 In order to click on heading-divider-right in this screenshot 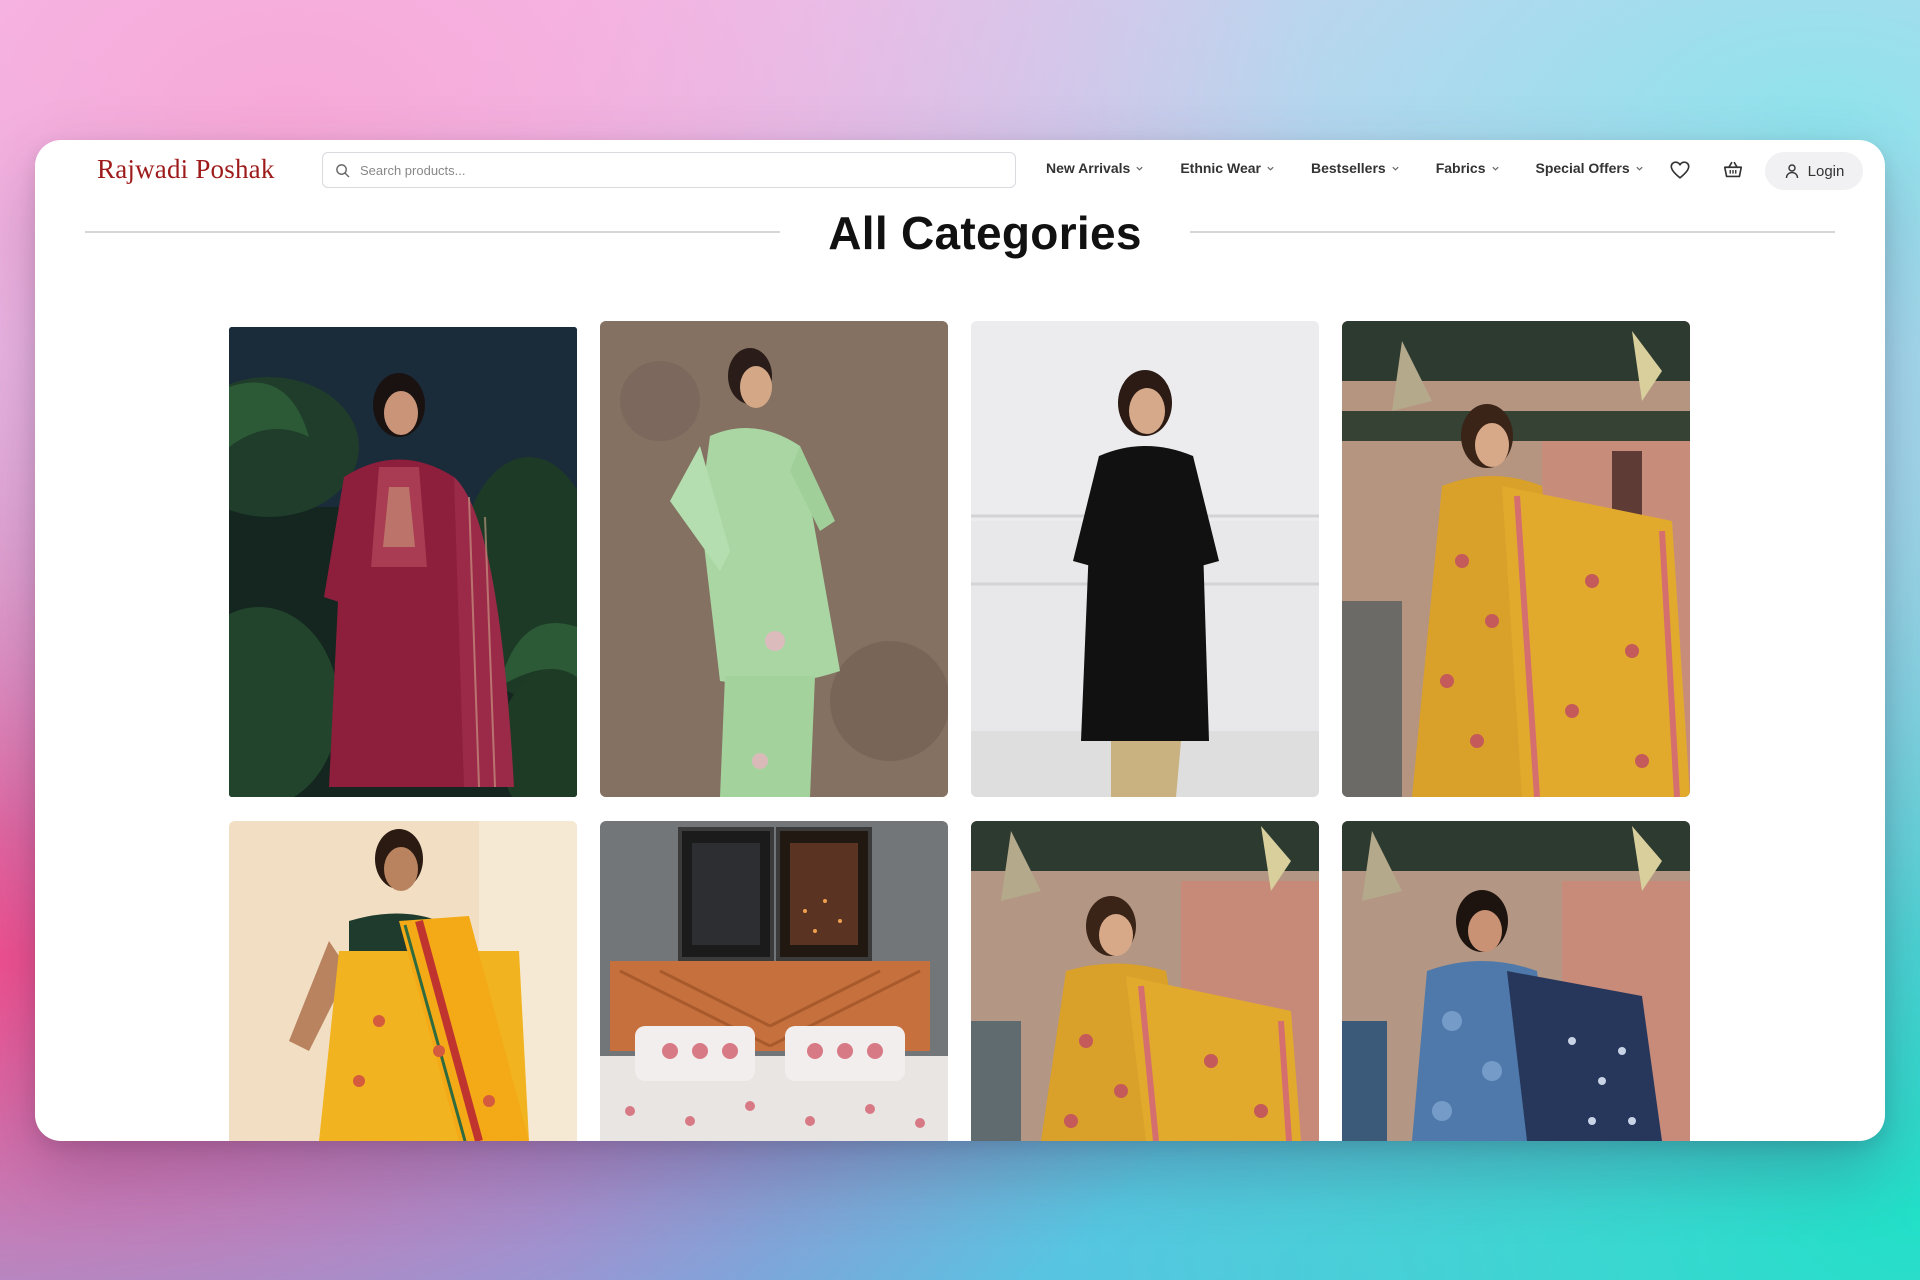, I will do `click(1512, 232)`.